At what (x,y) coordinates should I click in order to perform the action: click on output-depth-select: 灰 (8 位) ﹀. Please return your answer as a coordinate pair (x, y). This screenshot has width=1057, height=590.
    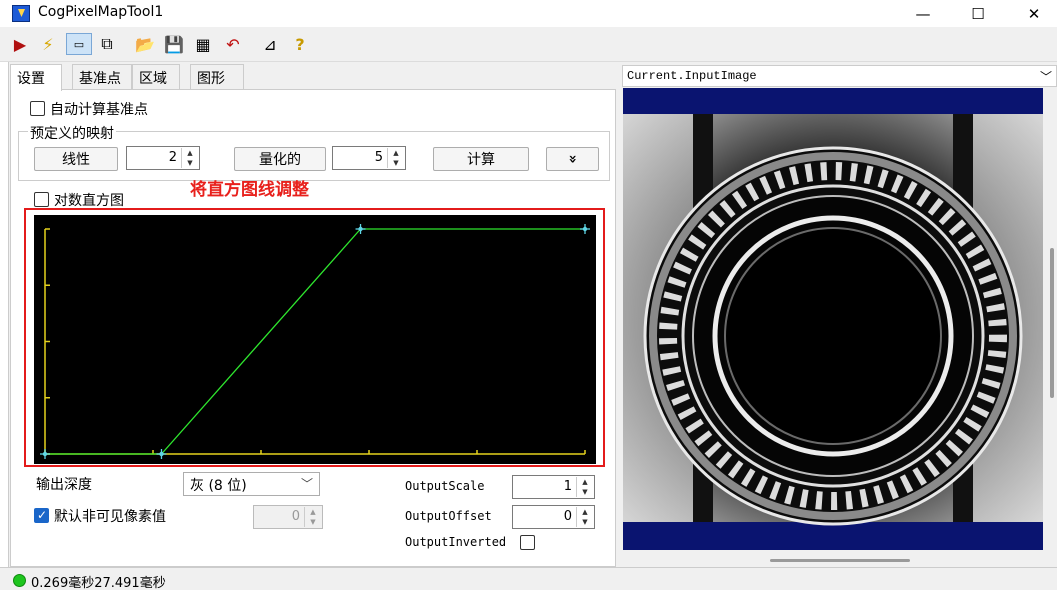
    Looking at the image, I should click on (251, 484).